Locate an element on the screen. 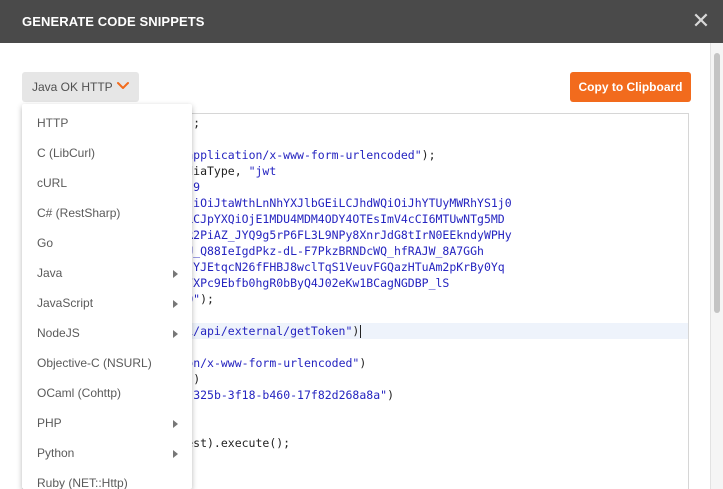 This screenshot has height=489, width=723. language-select: Java OK HTTP is located at coordinates (80, 87).